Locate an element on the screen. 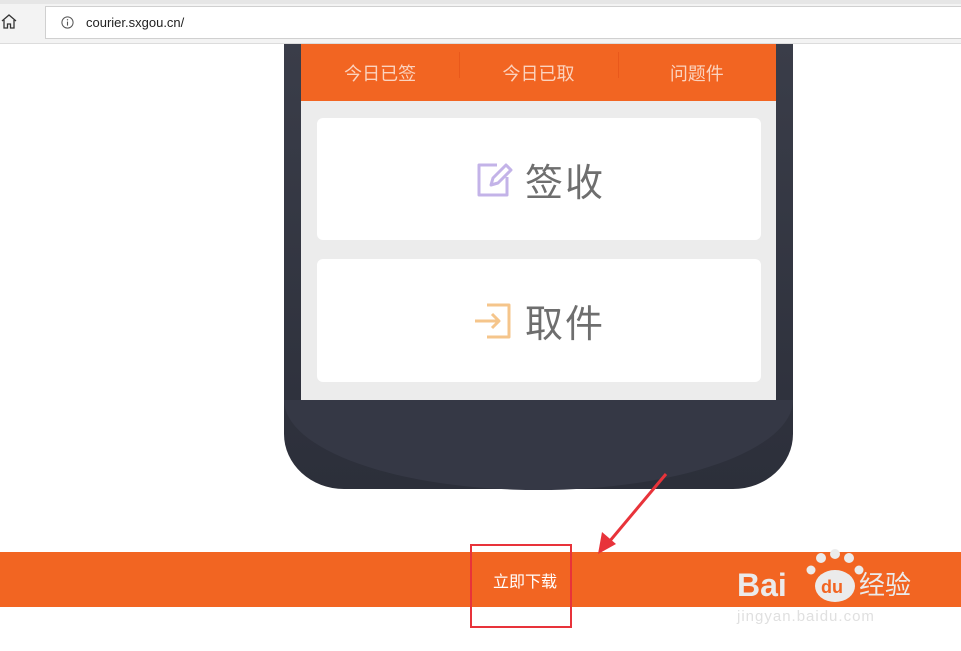 The image size is (961, 651). sign-receipt-label: 签收 is located at coordinates (564, 182).